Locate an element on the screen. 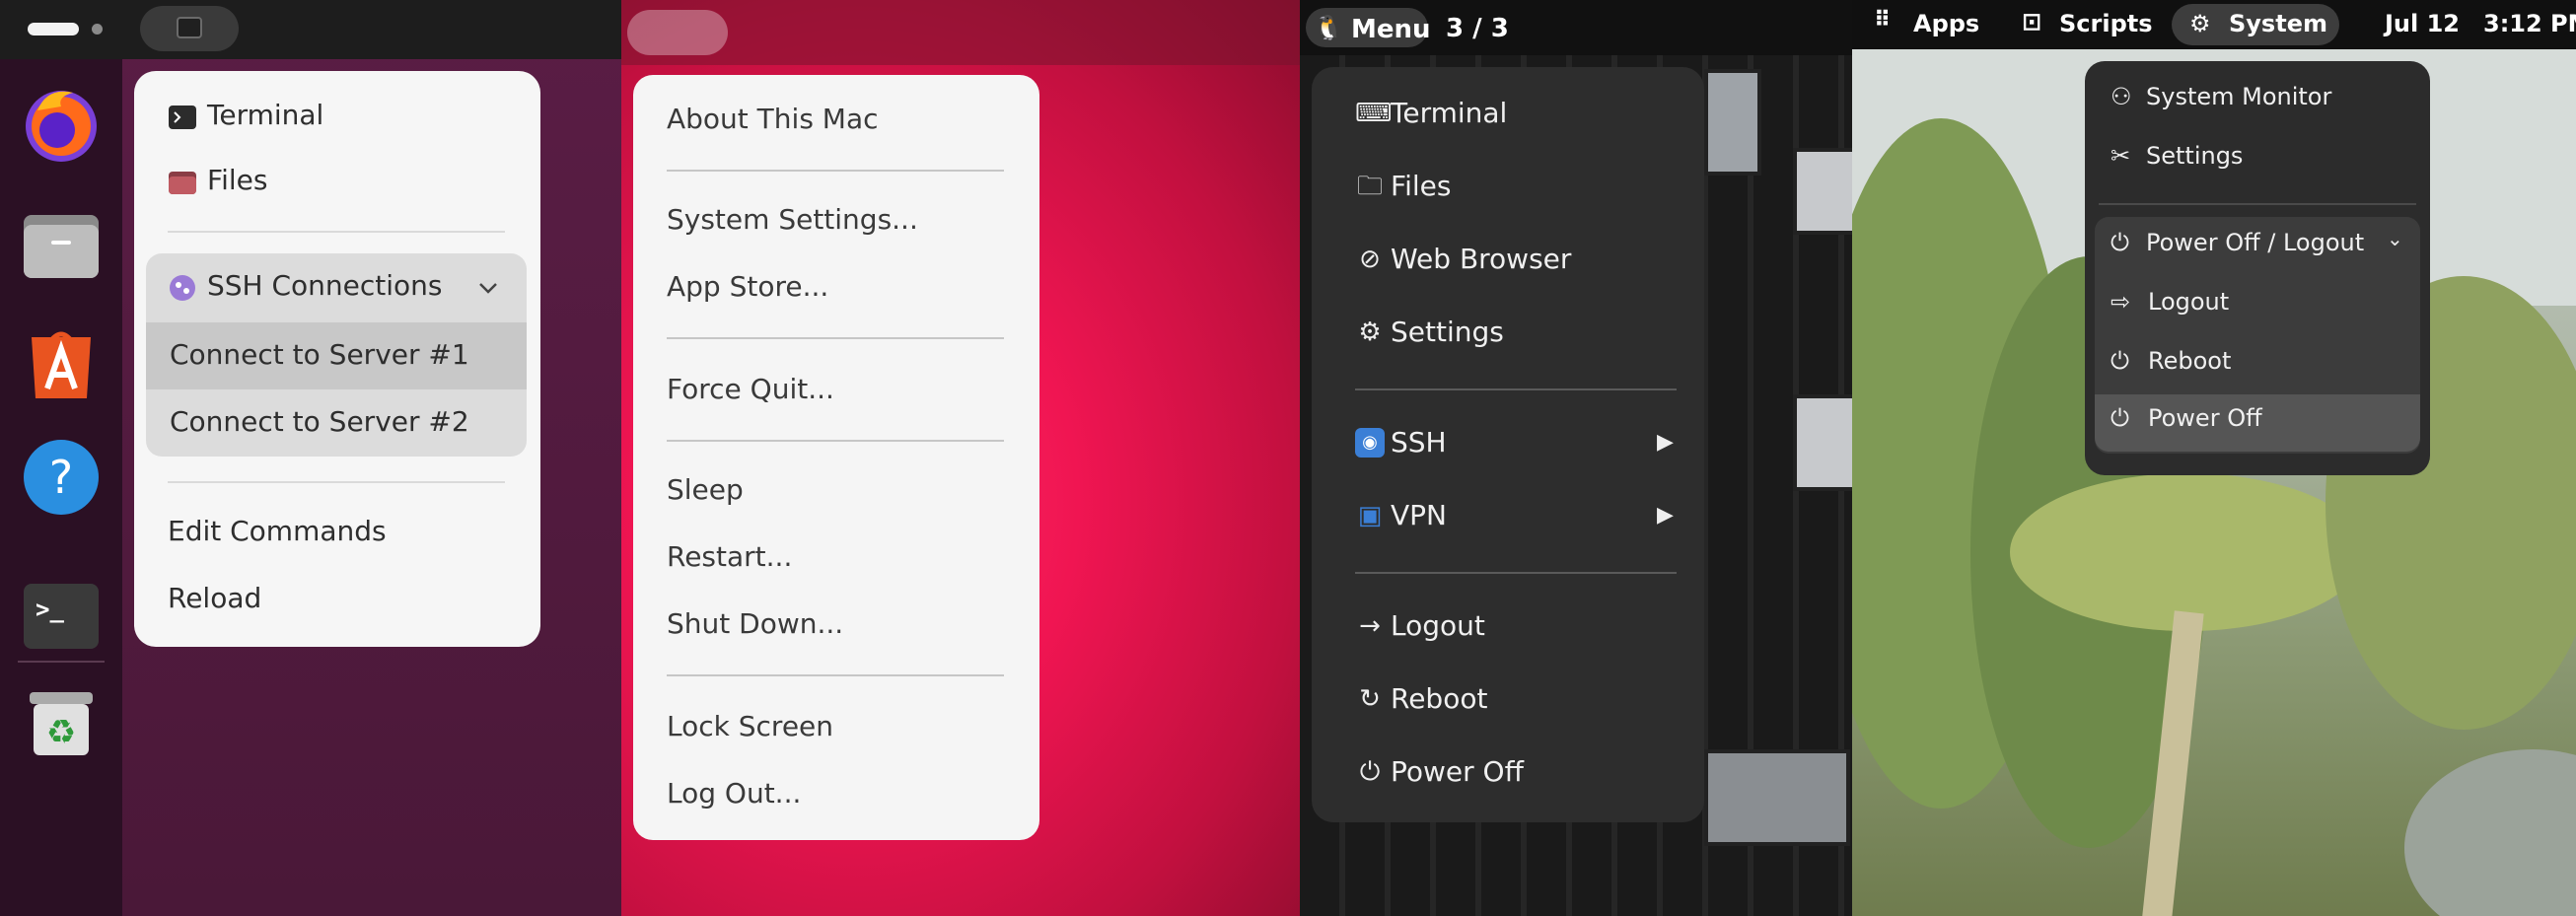 The width and height of the screenshot is (2576, 916). trash-icon: ♻ is located at coordinates (62, 721).